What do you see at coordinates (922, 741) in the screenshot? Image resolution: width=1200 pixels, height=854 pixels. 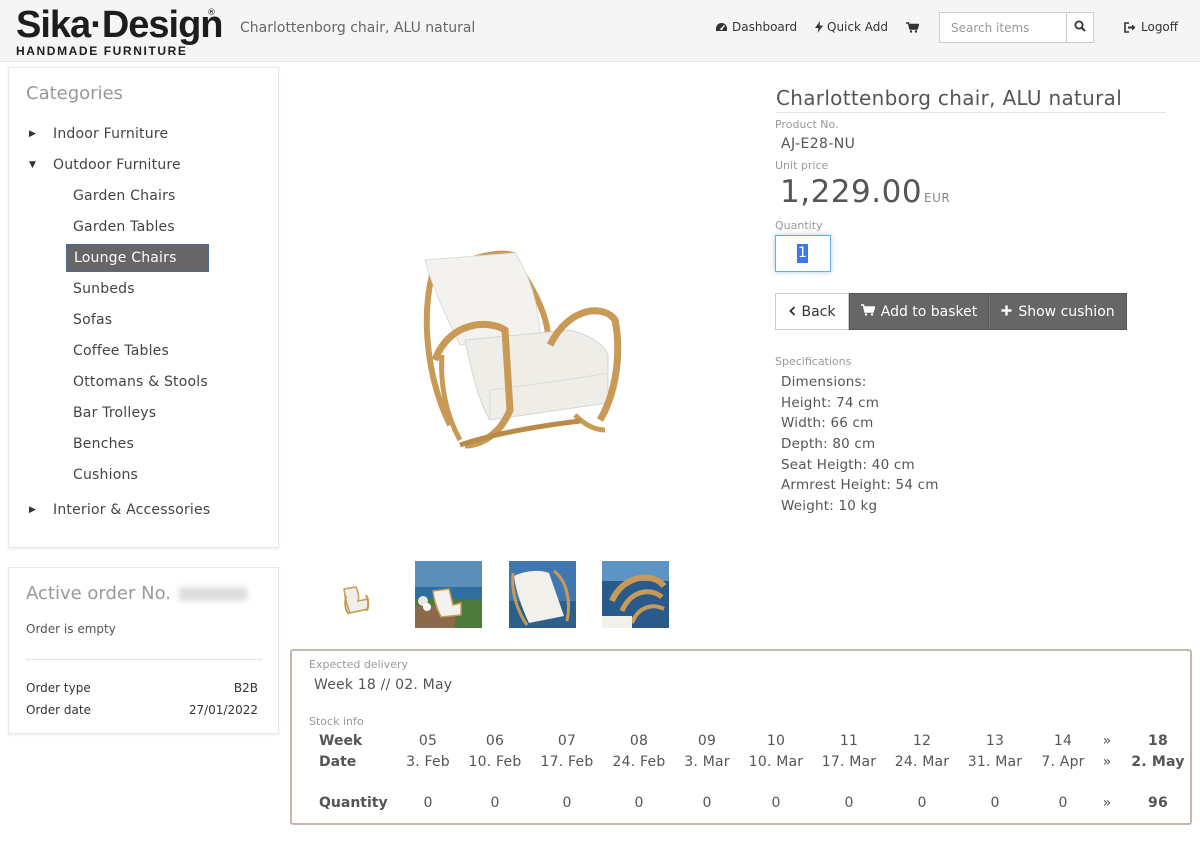 I see `stock-week-cell: 12` at bounding box center [922, 741].